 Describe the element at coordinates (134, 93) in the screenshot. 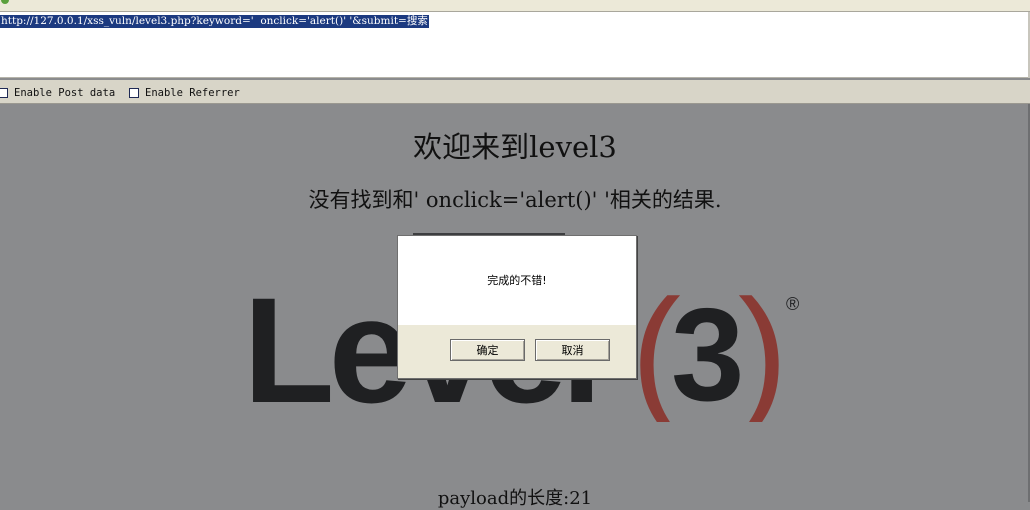

I see `referrer-checkbox` at that location.